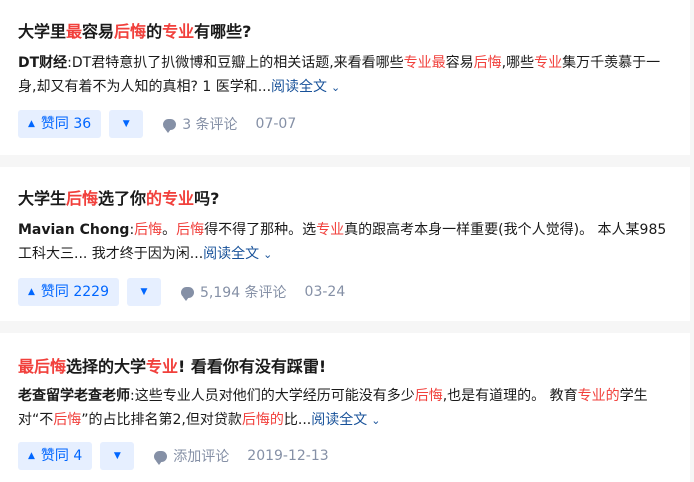 Image resolution: width=694 pixels, height=482 pixels. Describe the element at coordinates (122, 198) in the screenshot. I see `title-text: 选了你` at that location.